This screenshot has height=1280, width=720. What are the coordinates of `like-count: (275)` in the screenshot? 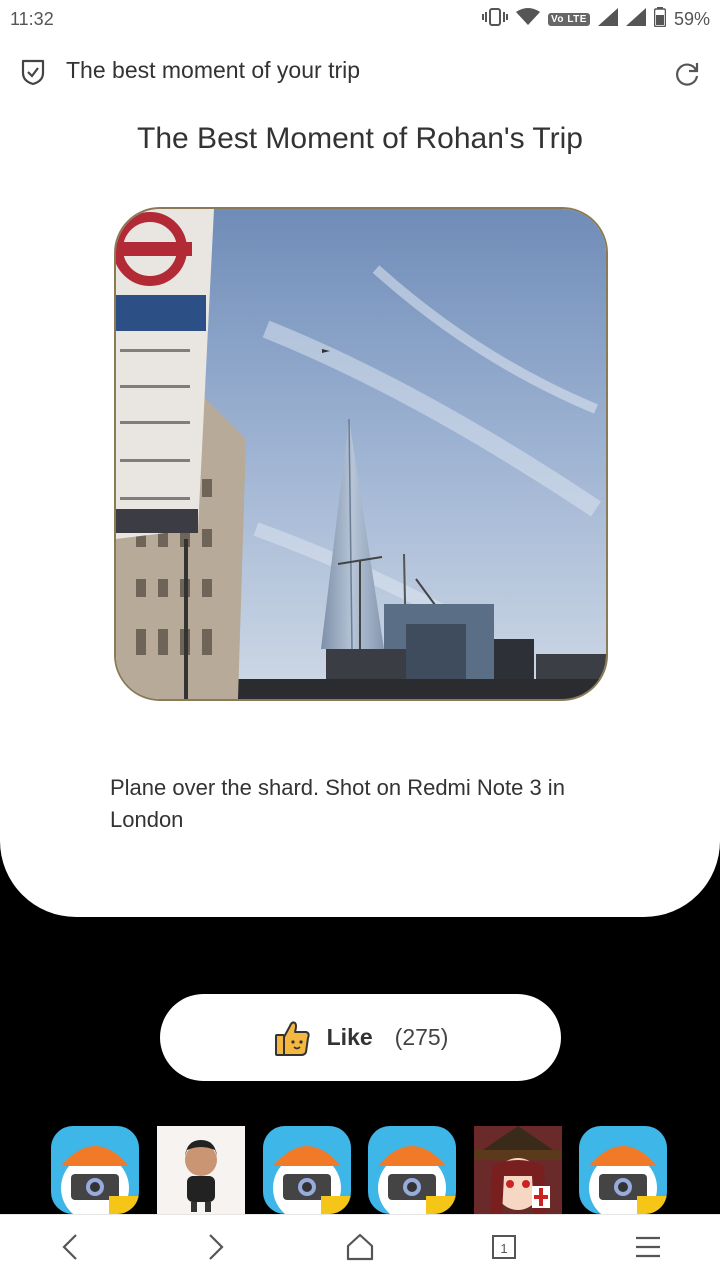 It's located at (421, 1037).